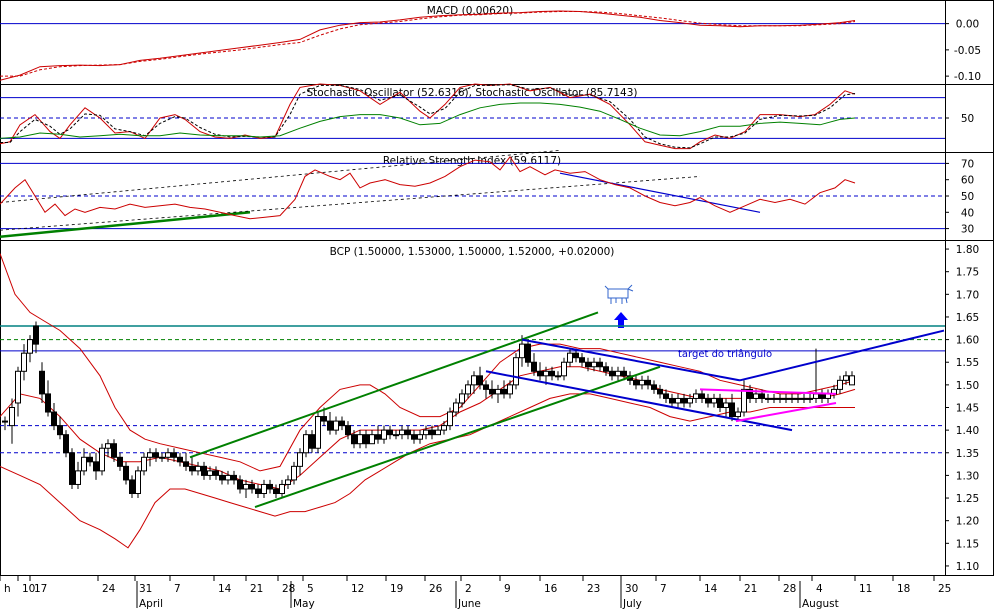  I want to click on x-tick-label: h, so click(7, 589).